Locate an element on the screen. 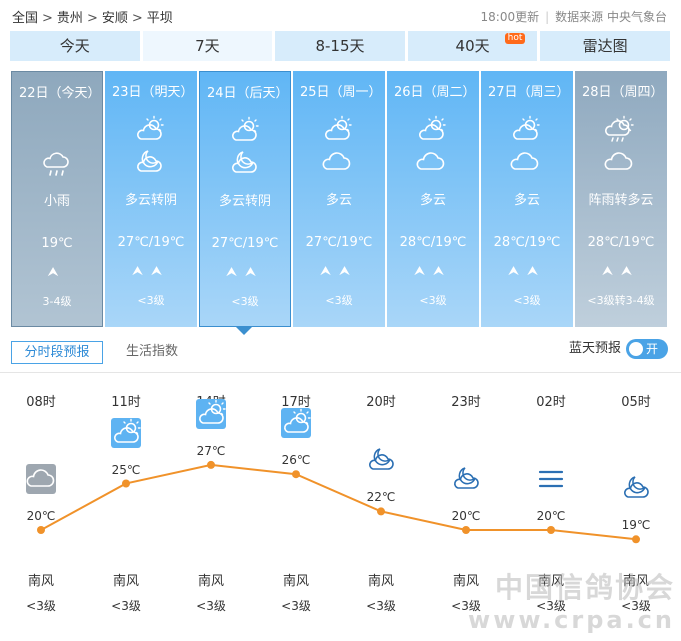  hour-time: 05时 is located at coordinates (636, 402).